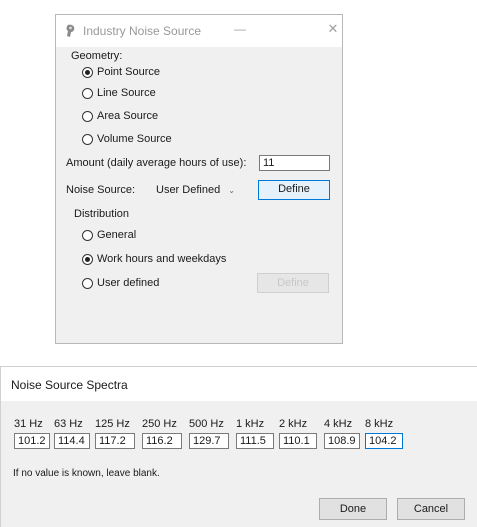 This screenshot has width=477, height=527. I want to click on band-input-250hz: 116.2, so click(162, 441).